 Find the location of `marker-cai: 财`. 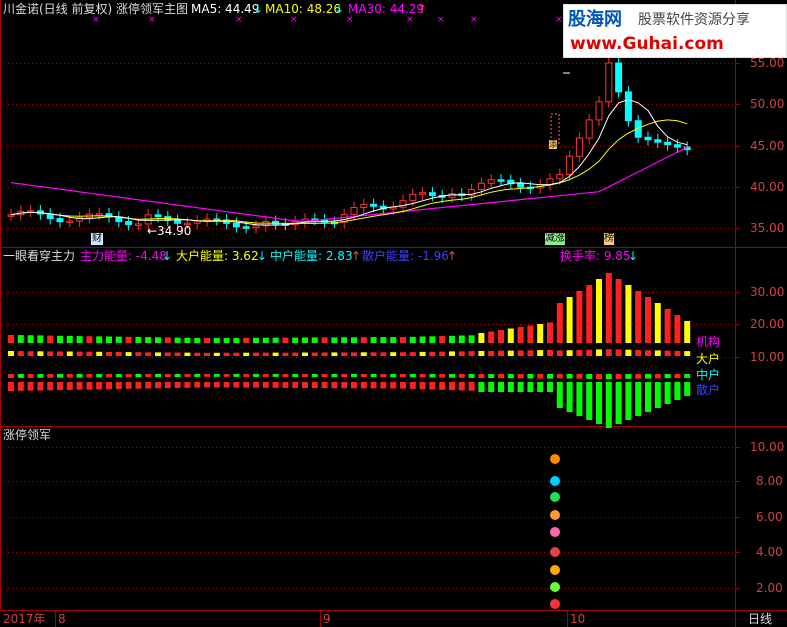

marker-cai: 财 is located at coordinates (97, 239).